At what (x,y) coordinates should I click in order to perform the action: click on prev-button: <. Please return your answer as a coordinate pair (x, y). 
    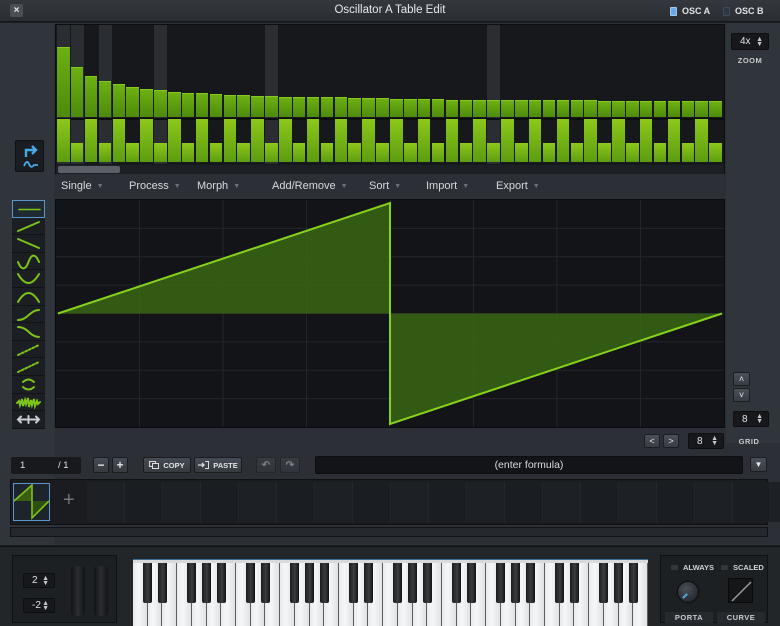
    Looking at the image, I should click on (652, 441).